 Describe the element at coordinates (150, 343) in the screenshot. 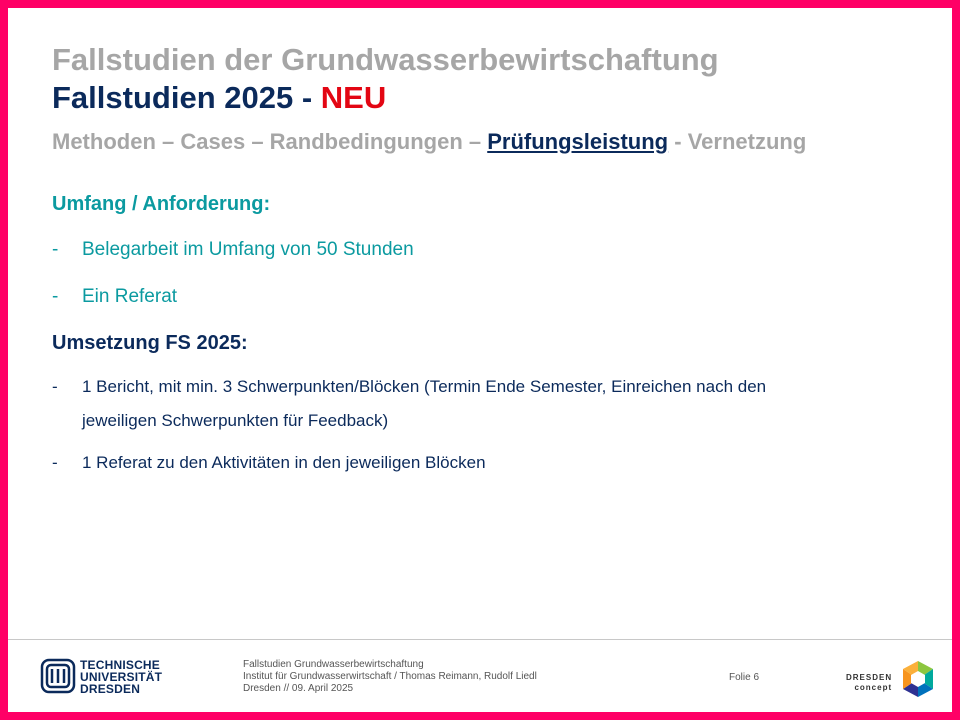

I see `section-heading-umsetzung: Umsetzung FS 2025:` at that location.